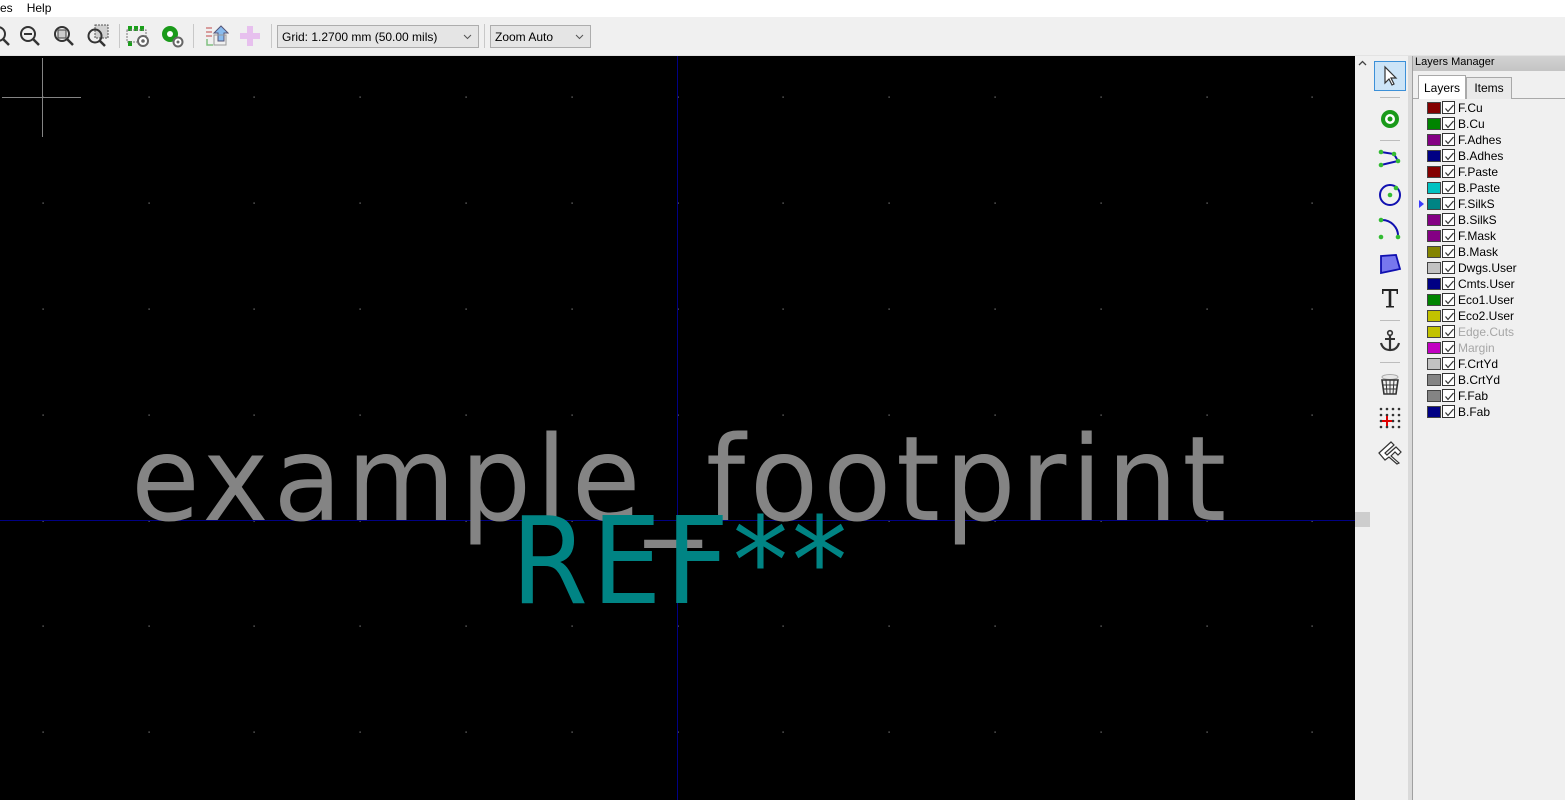 Image resolution: width=1565 pixels, height=800 pixels. What do you see at coordinates (1486, 300) in the screenshot?
I see `layer-name: Eco1.User` at bounding box center [1486, 300].